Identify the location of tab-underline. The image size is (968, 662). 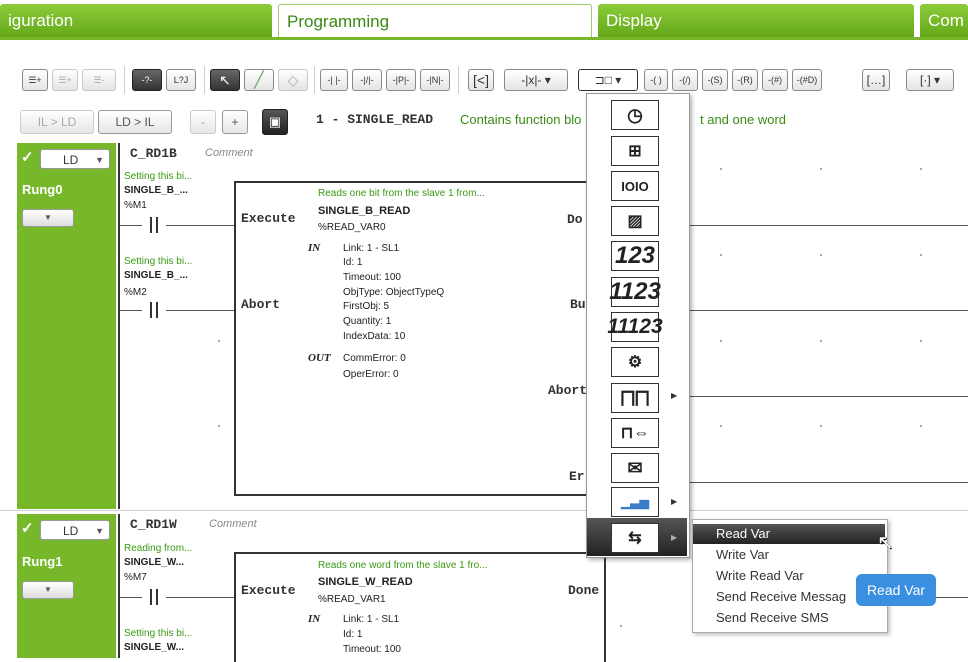
(484, 38).